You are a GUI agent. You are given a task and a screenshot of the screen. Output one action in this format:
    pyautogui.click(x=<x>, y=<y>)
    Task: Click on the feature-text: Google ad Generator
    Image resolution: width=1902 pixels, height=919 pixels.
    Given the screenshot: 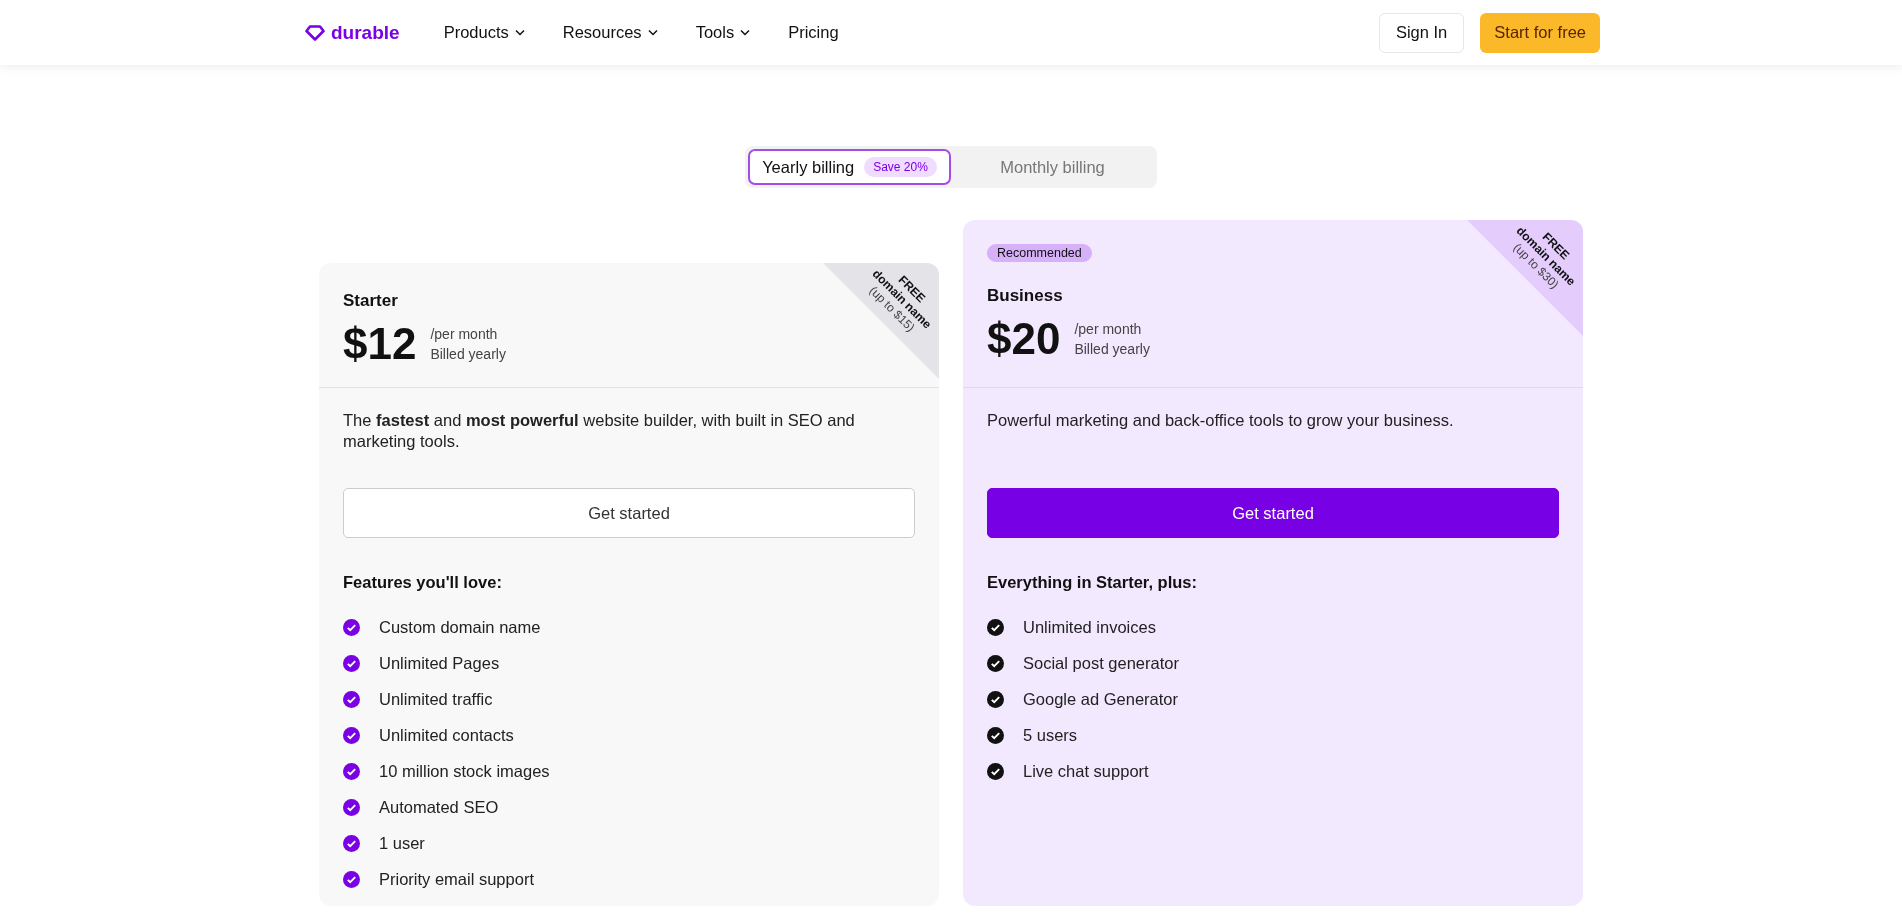 What is the action you would take?
    pyautogui.click(x=1101, y=699)
    